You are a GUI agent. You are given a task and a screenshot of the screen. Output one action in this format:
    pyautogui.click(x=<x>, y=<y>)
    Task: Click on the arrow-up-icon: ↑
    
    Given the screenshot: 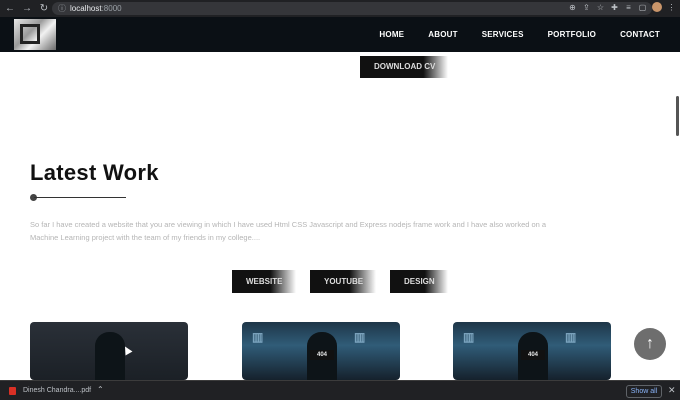 What is the action you would take?
    pyautogui.click(x=650, y=343)
    